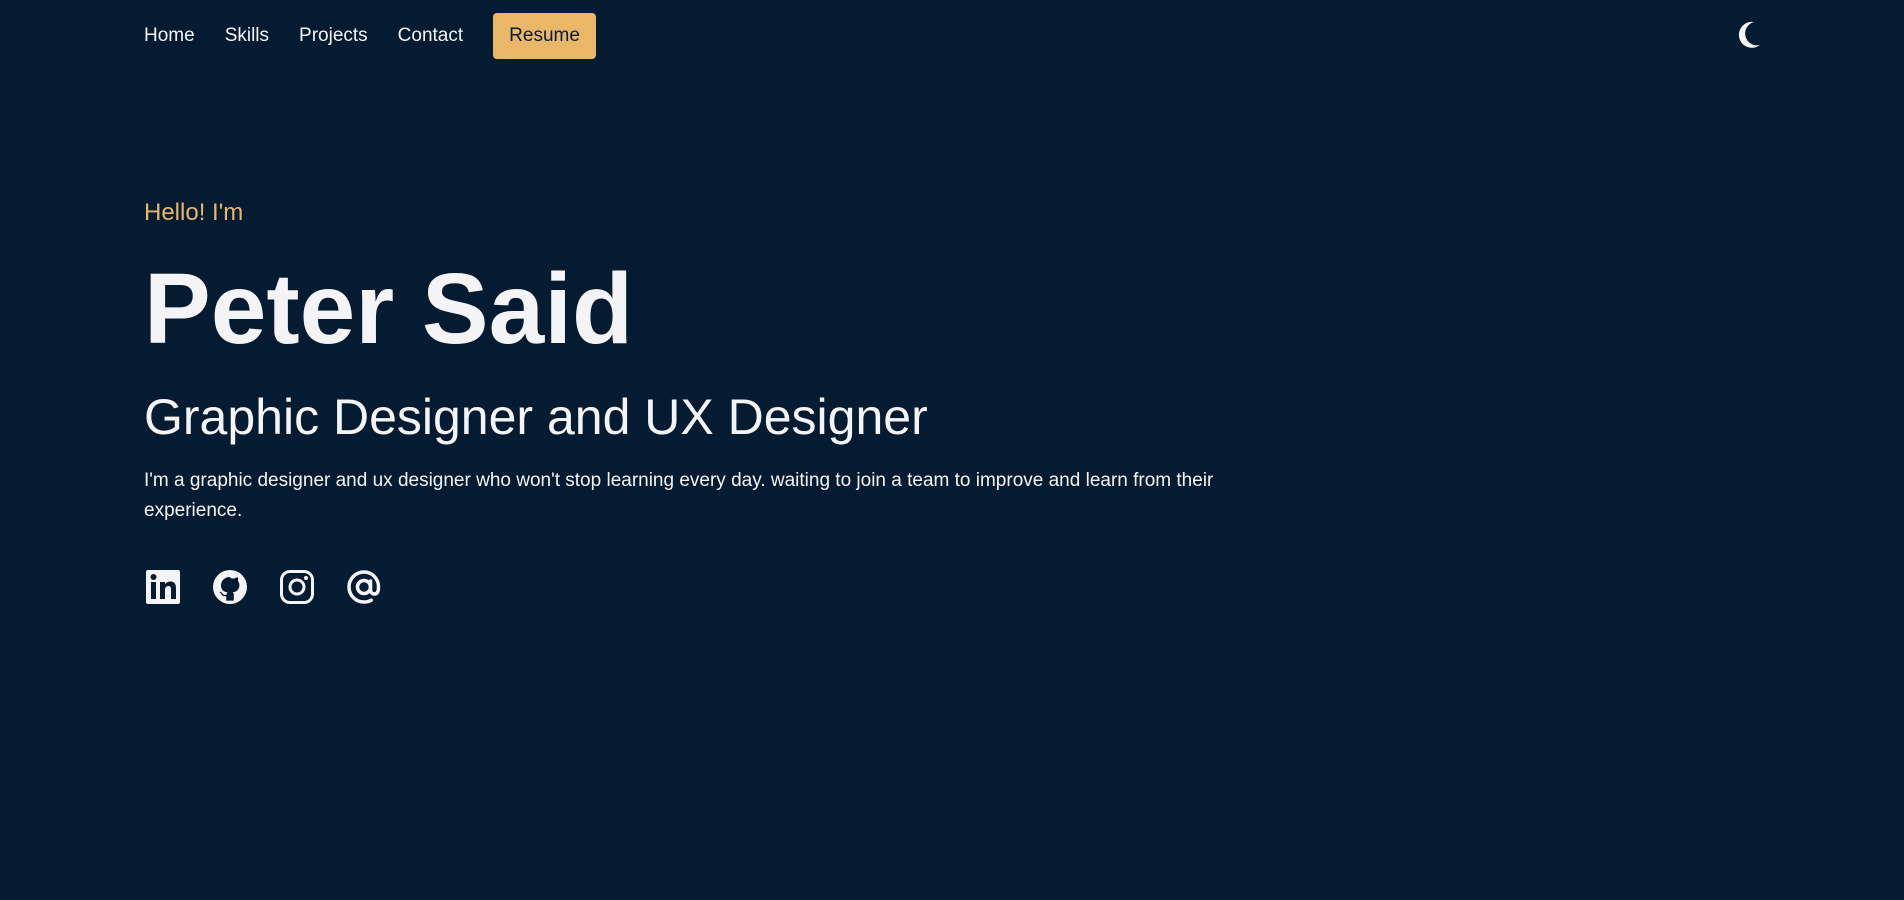 This screenshot has height=900, width=1904. I want to click on instagram-icon, so click(297, 587).